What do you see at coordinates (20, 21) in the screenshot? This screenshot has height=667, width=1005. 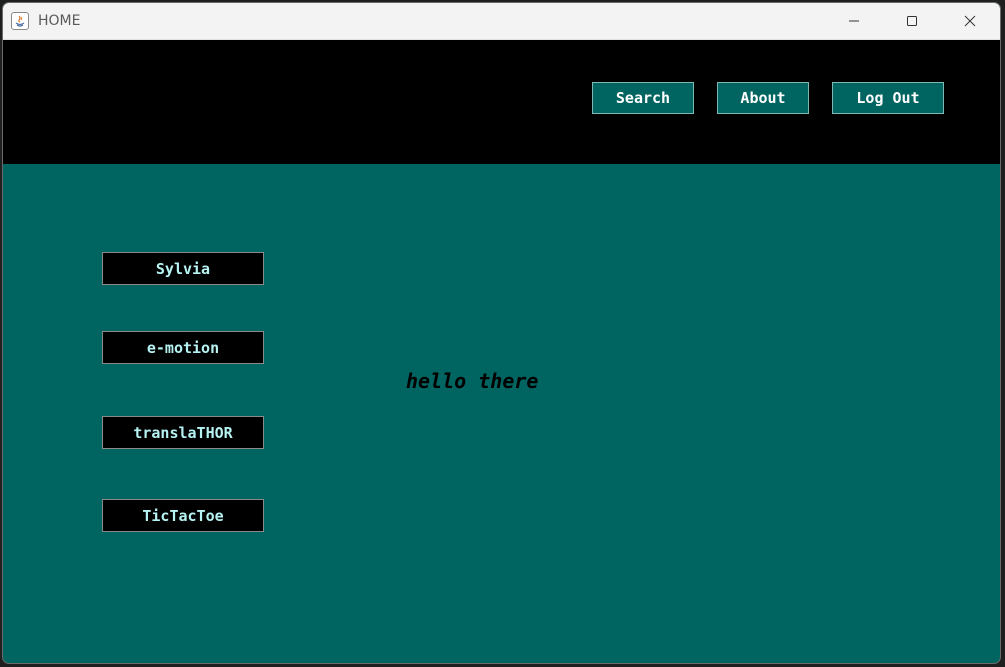 I see `java-app-icon` at bounding box center [20, 21].